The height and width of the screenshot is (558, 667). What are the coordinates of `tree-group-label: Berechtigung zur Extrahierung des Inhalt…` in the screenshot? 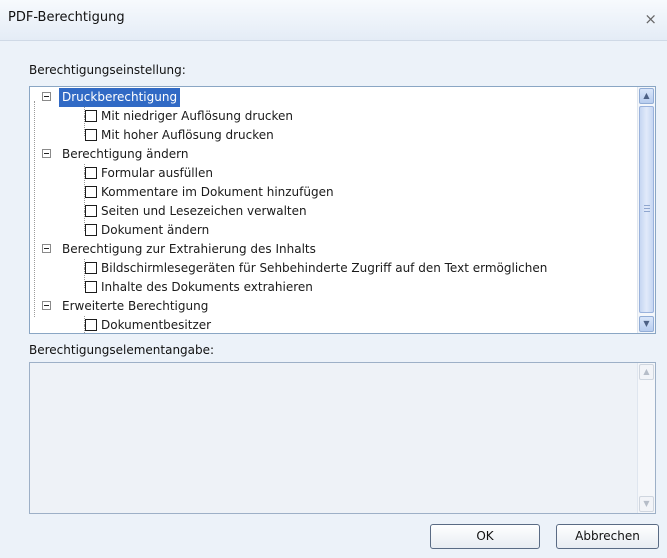 It's located at (189, 249).